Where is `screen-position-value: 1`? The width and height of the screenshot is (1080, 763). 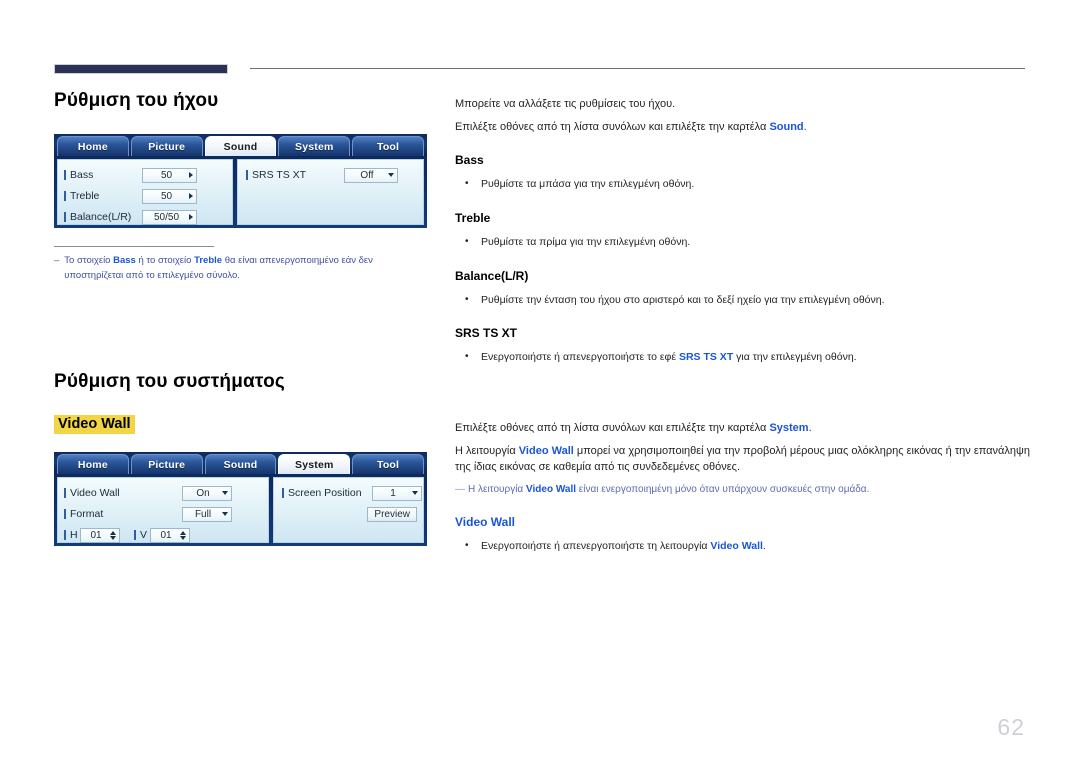
screen-position-value: 1 is located at coordinates (393, 493).